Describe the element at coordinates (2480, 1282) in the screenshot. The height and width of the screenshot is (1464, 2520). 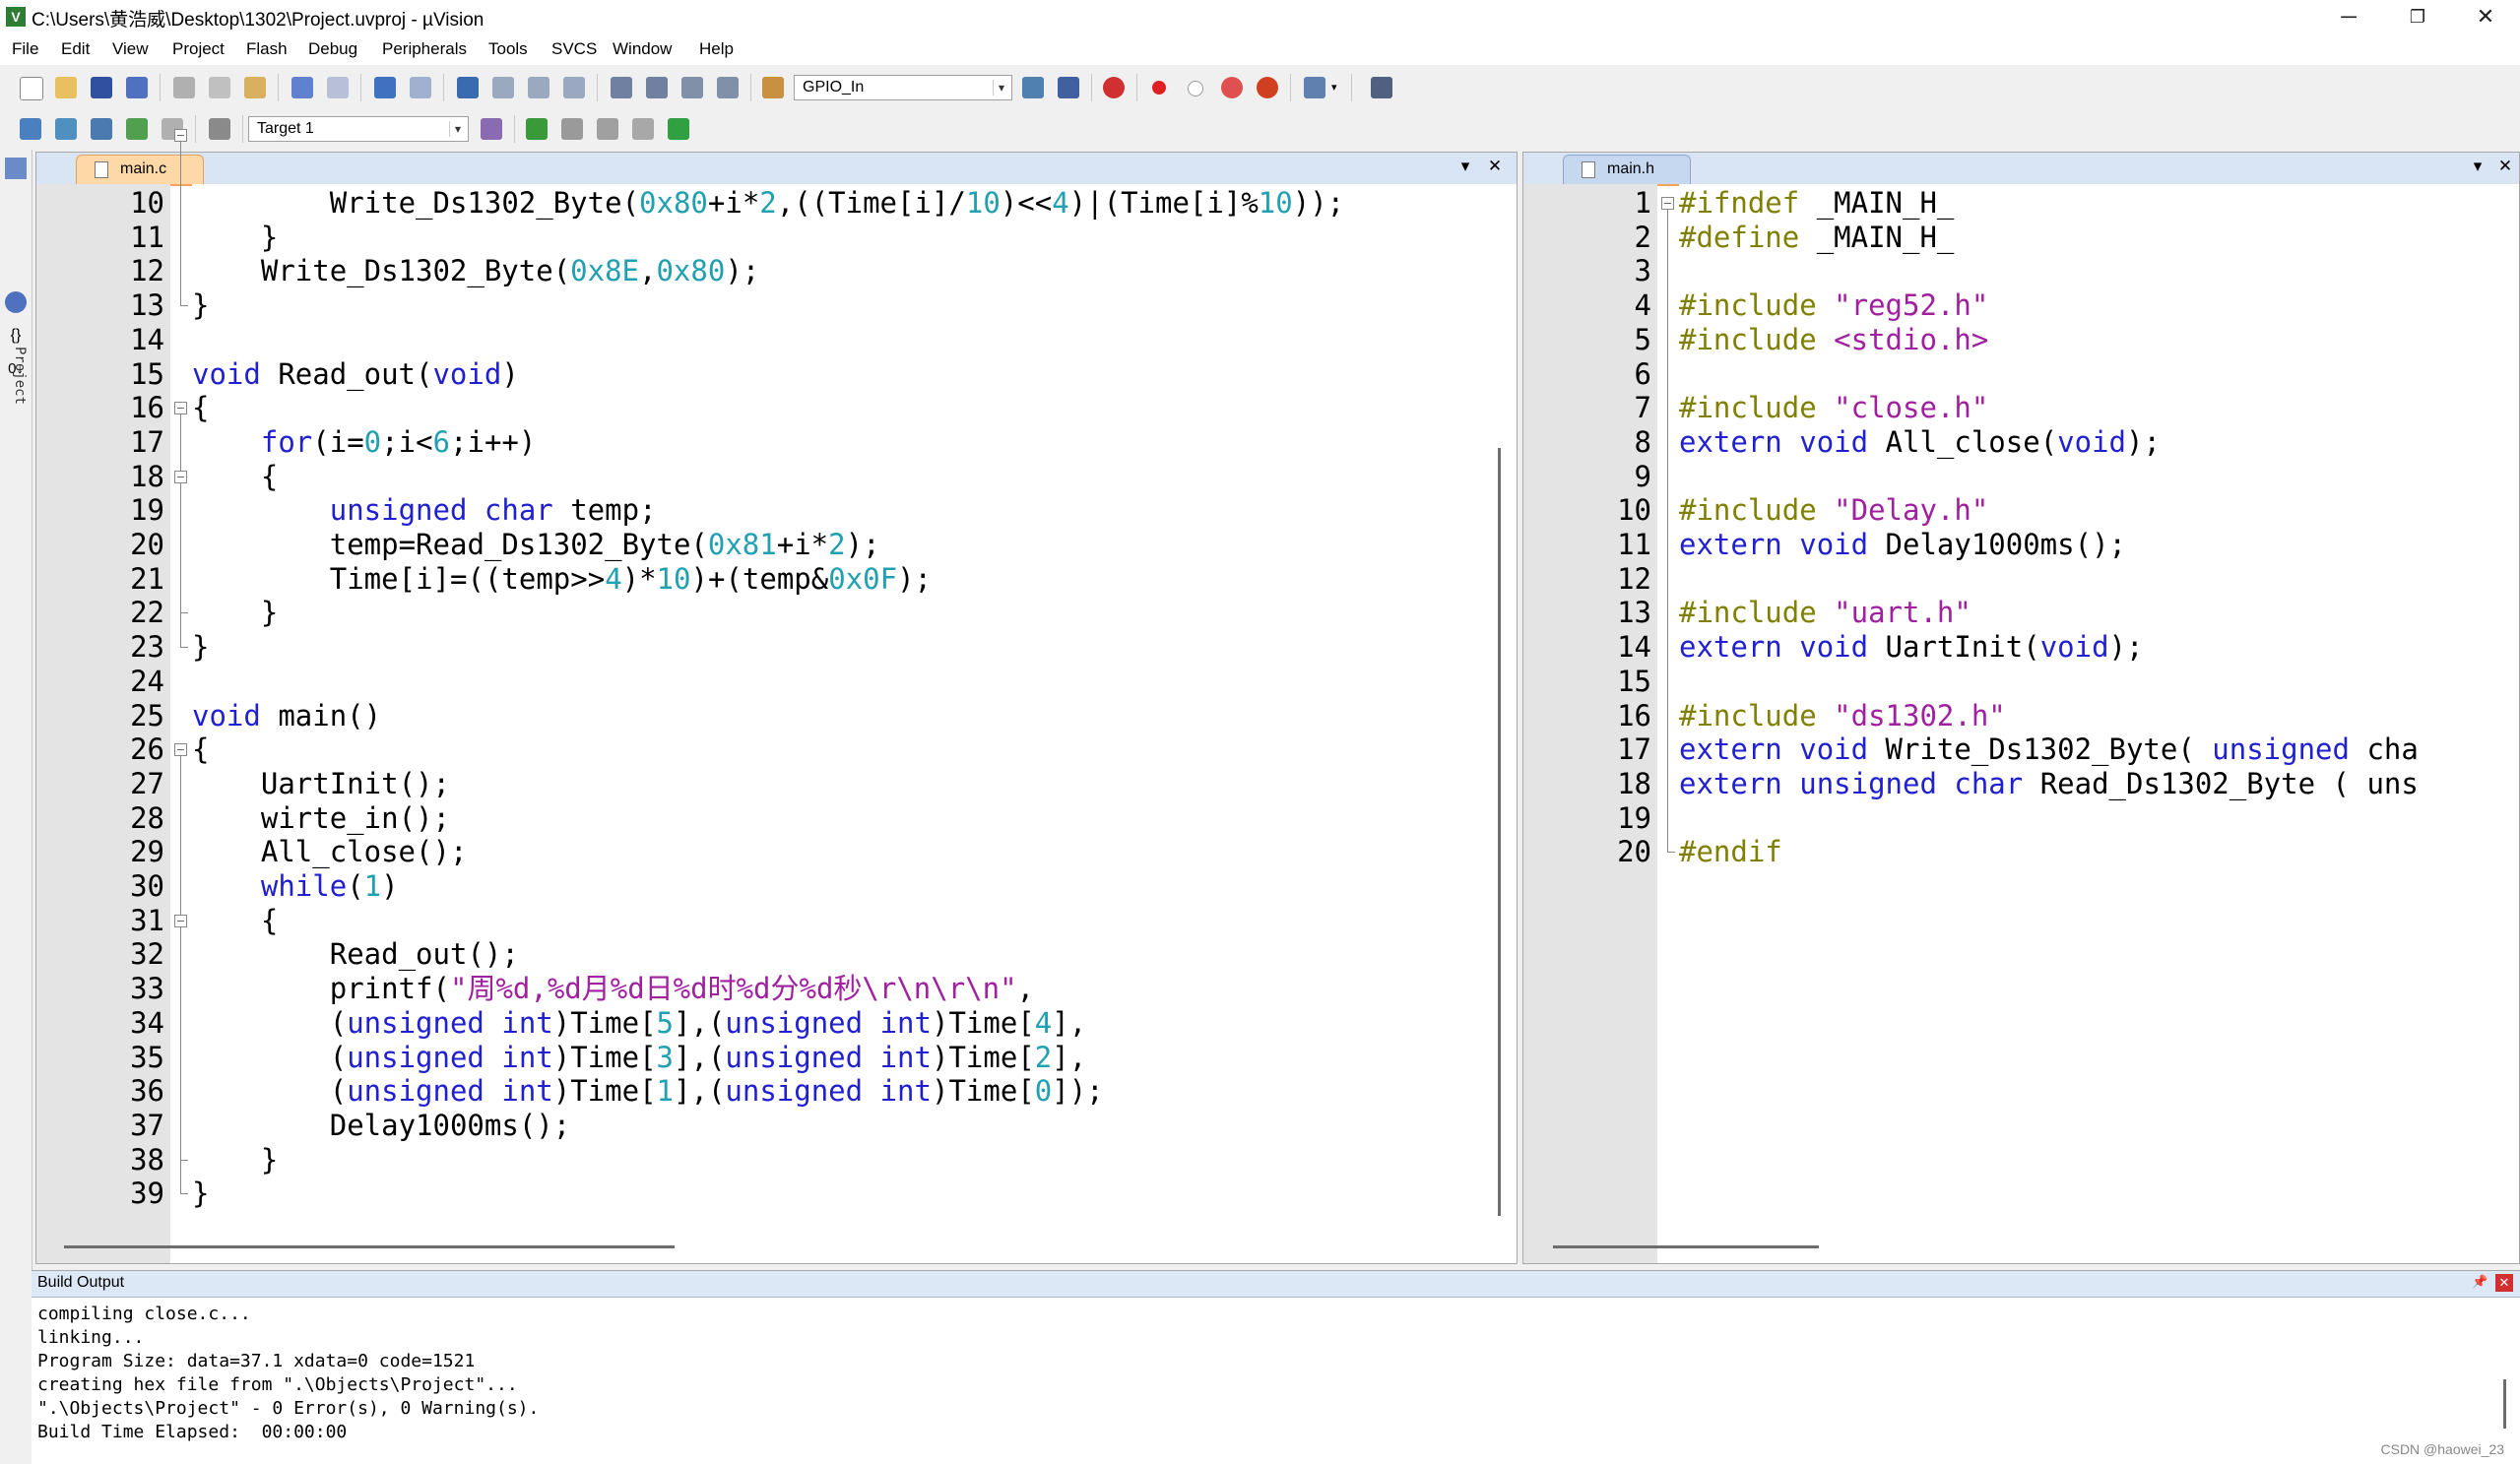
I see `pin-icon: 📌` at that location.